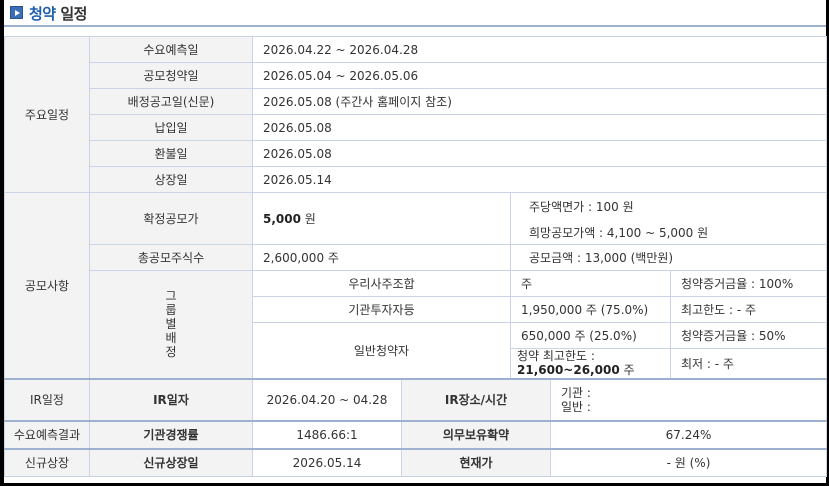 Image resolution: width=829 pixels, height=486 pixels. What do you see at coordinates (171, 257) in the screenshot?
I see `total-shares-label: 총공모주식수` at bounding box center [171, 257].